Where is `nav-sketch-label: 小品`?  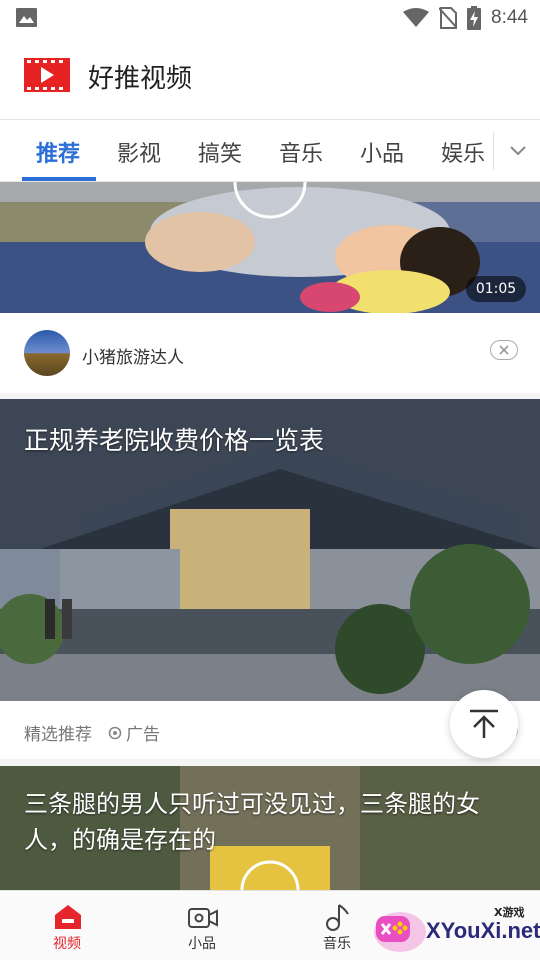 nav-sketch-label: 小品 is located at coordinates (202, 944).